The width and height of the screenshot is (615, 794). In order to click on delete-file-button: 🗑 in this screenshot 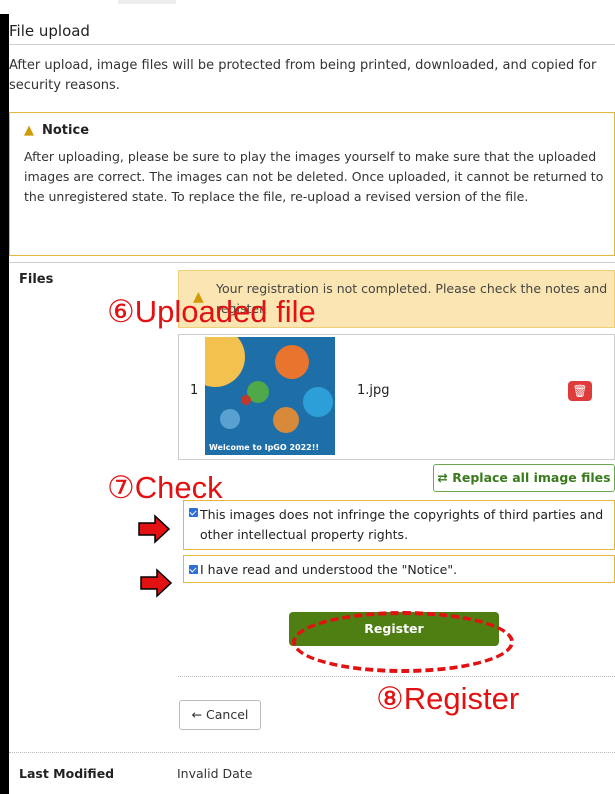, I will do `click(580, 391)`.